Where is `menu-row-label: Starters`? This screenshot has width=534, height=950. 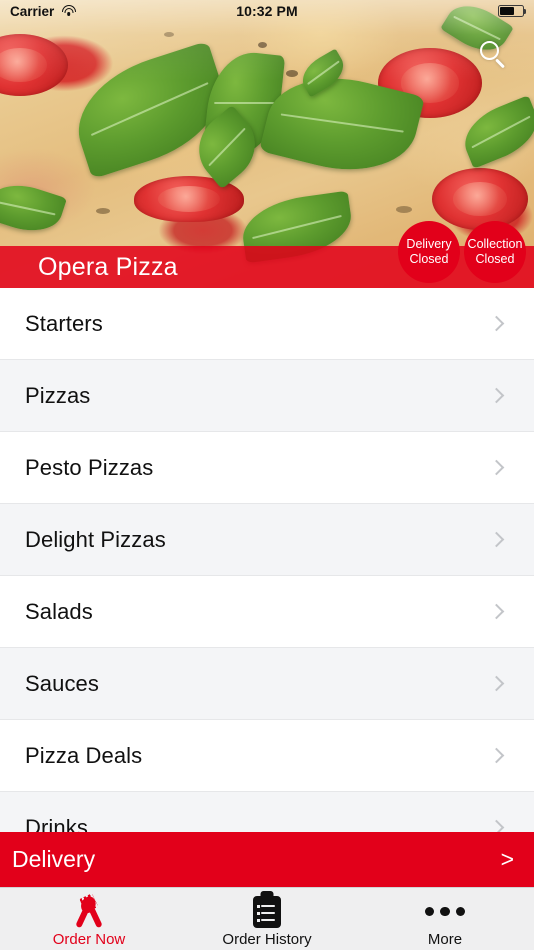
menu-row-label: Starters is located at coordinates (64, 323).